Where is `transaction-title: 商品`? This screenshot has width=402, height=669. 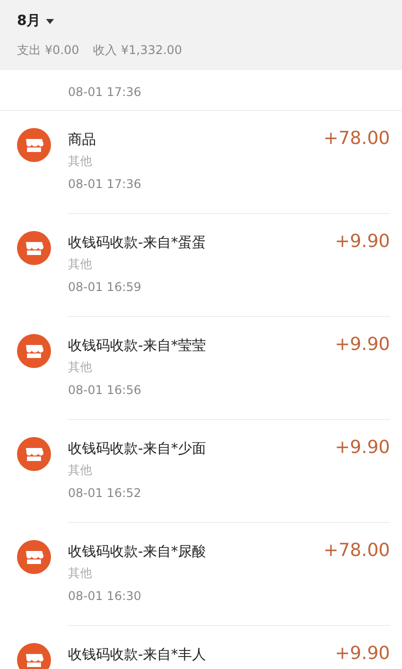
transaction-title: 商品 is located at coordinates (82, 139).